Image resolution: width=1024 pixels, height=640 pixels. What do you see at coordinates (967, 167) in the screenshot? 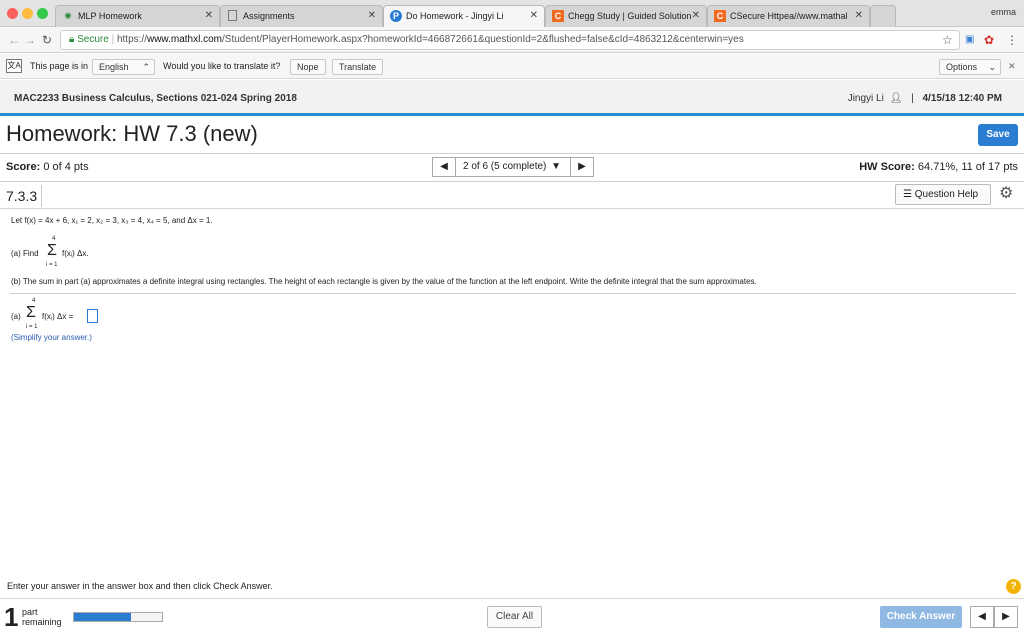
I see `hw-score-value: 64.71%, 11 of 17 pts` at bounding box center [967, 167].